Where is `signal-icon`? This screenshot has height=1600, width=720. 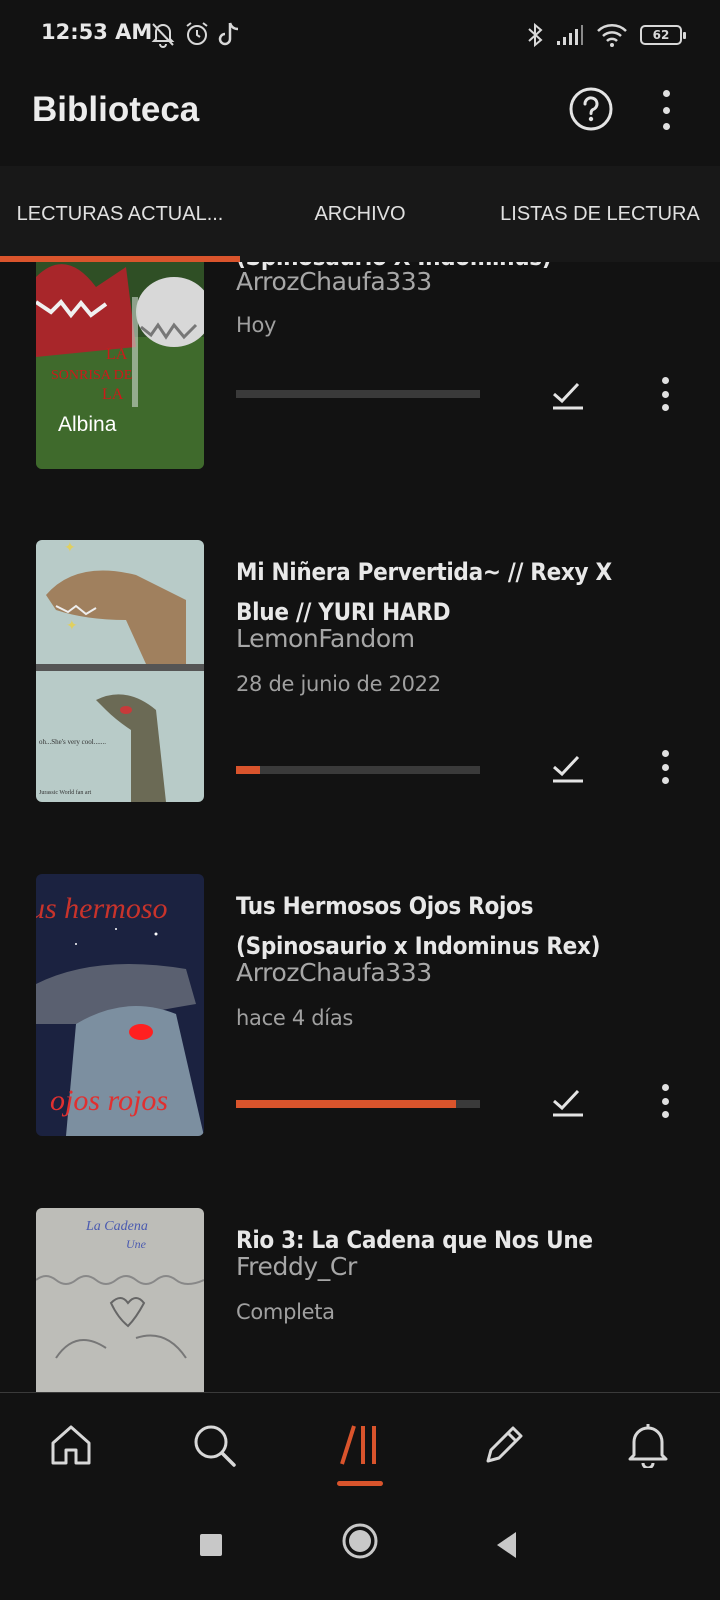
signal-icon is located at coordinates (570, 35).